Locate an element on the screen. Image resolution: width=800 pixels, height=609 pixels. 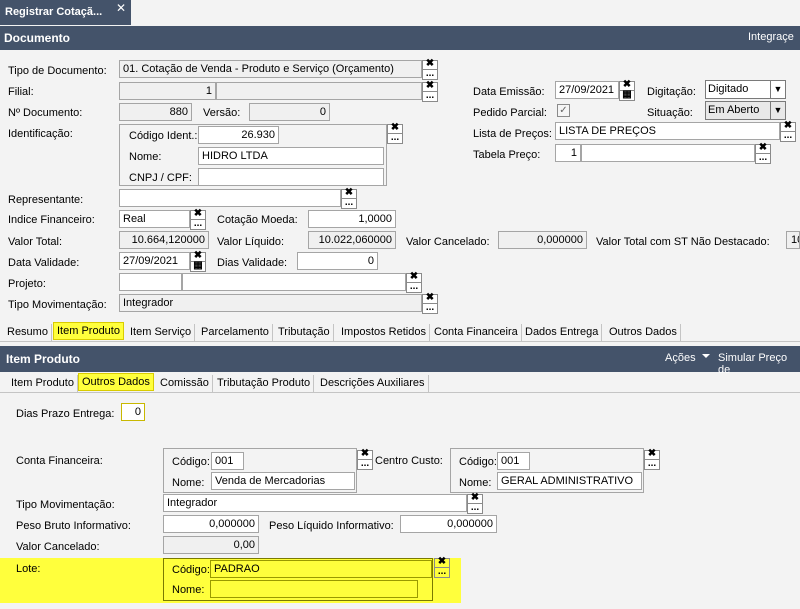
subtab-item-produto: Item Produto is located at coordinates (43, 384).